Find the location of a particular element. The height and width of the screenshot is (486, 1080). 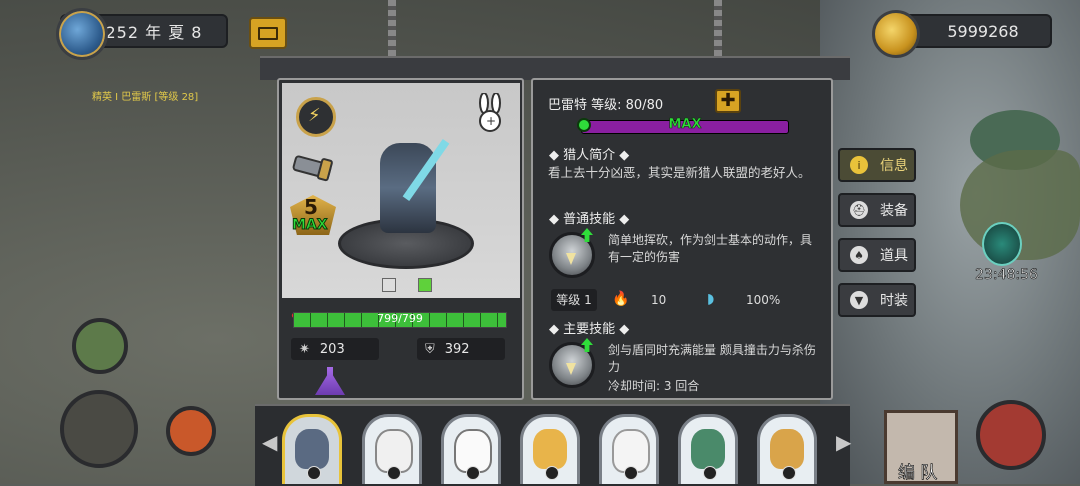

main-skill-text: 剑与盾同时充满能量 颇具撞击力与杀伤力 is located at coordinates (712, 358).